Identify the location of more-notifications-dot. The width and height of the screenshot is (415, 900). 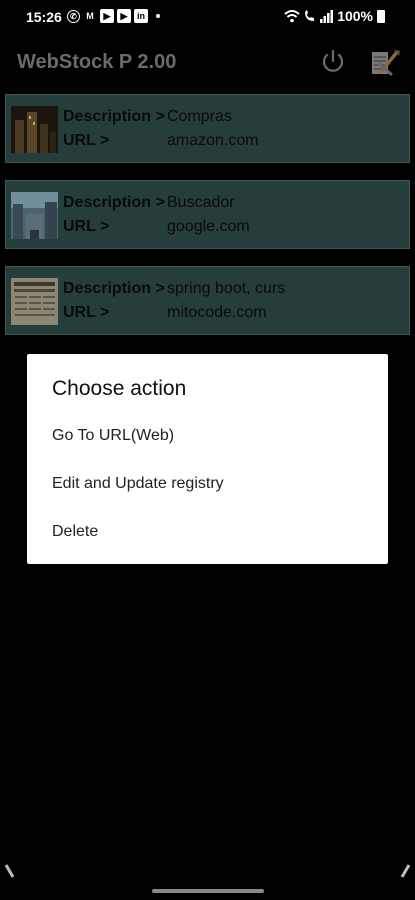
(158, 16).